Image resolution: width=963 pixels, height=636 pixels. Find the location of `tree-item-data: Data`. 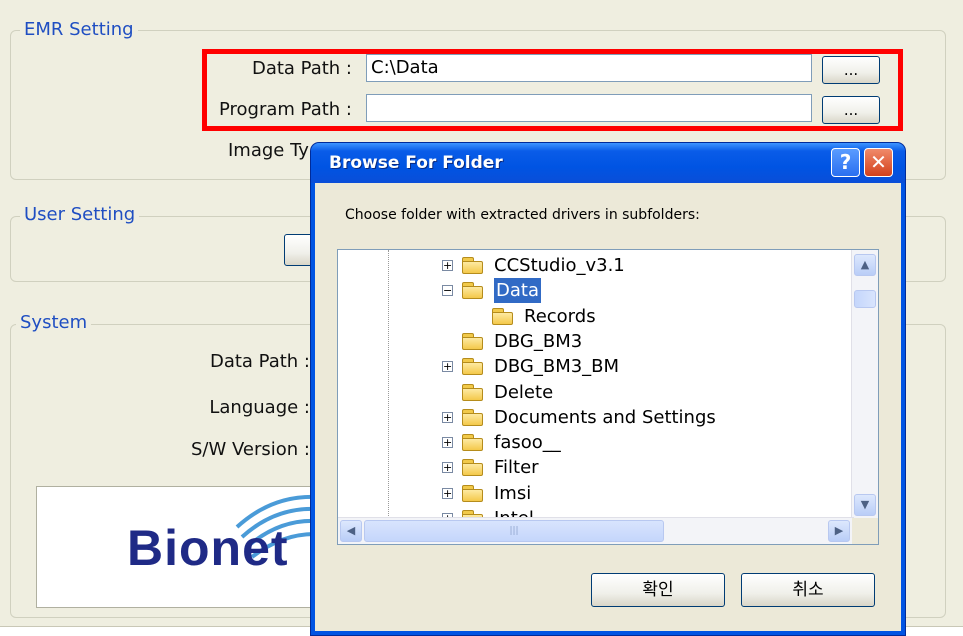

tree-item-data: Data is located at coordinates (517, 291).